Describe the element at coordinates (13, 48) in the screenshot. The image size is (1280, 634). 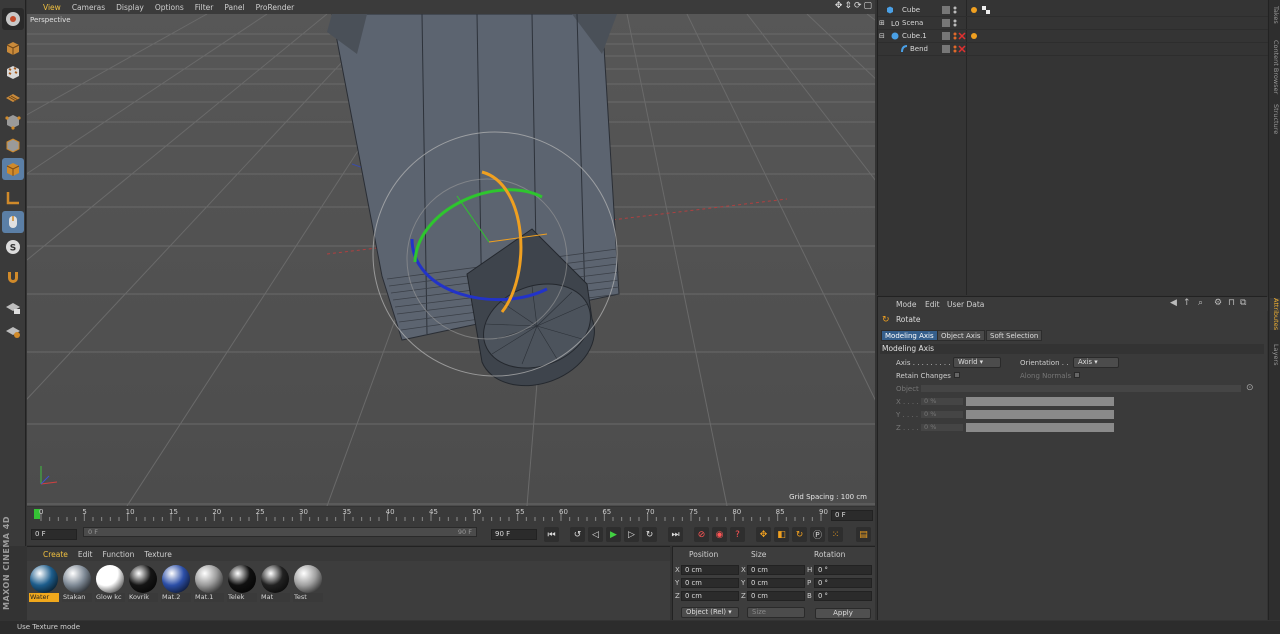
I see `model-mode-icon` at that location.